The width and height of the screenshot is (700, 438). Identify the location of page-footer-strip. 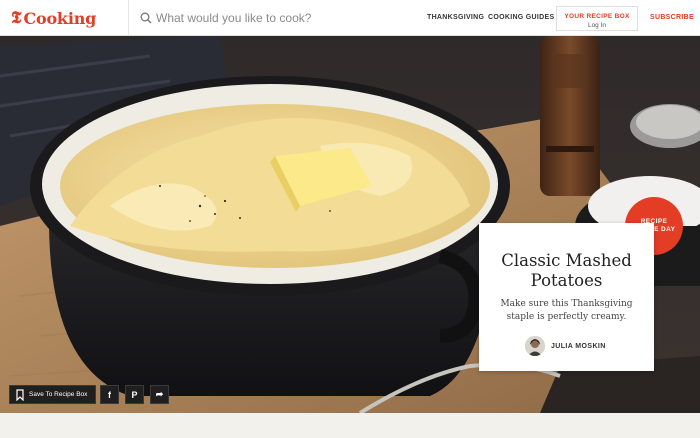
(350, 425).